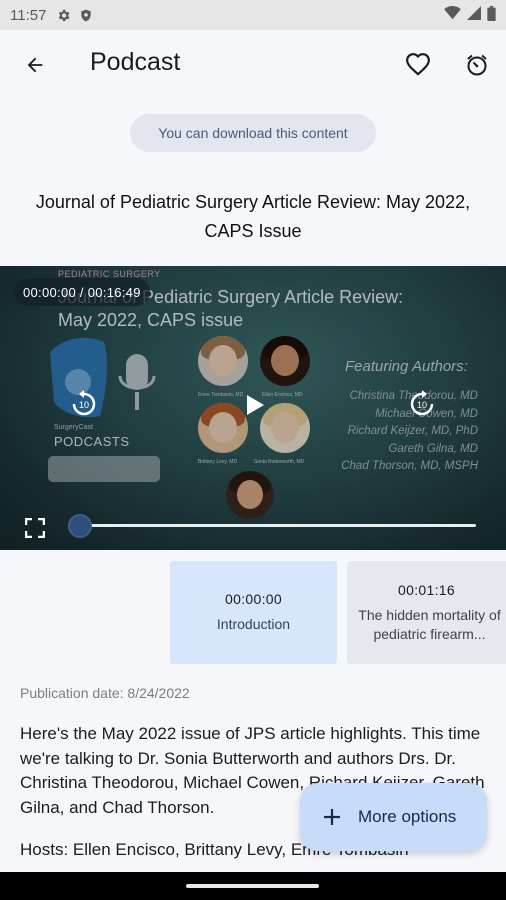 This screenshot has height=900, width=506. I want to click on favorite-button, so click(418, 65).